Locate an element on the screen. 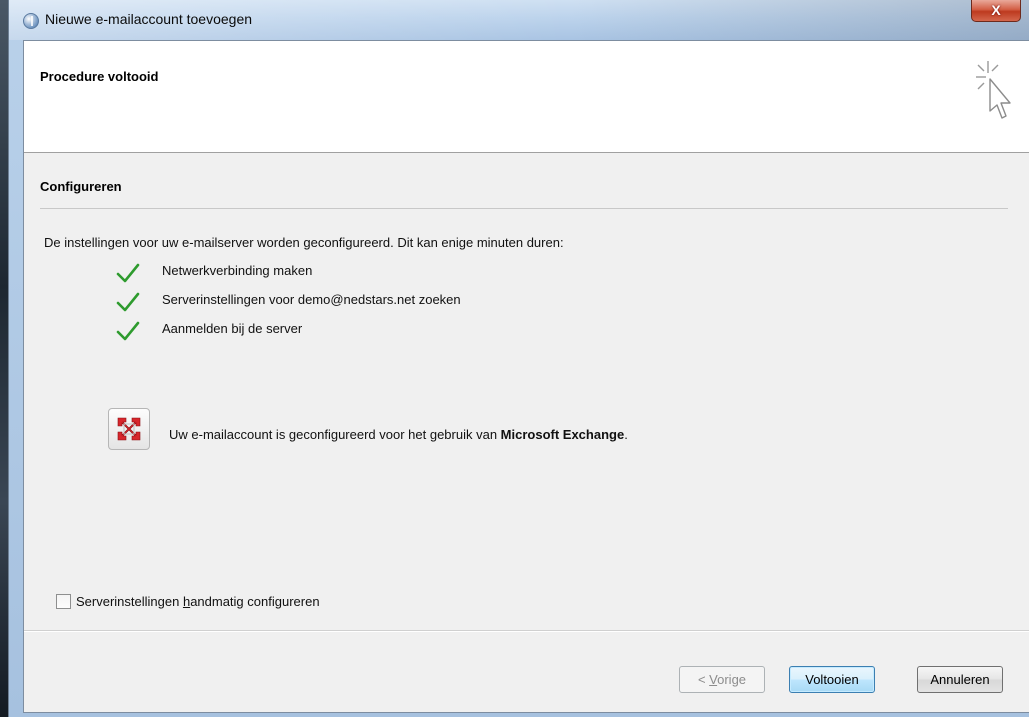 The height and width of the screenshot is (717, 1029). result-product-name: Microsoft Exchange is located at coordinates (562, 434).